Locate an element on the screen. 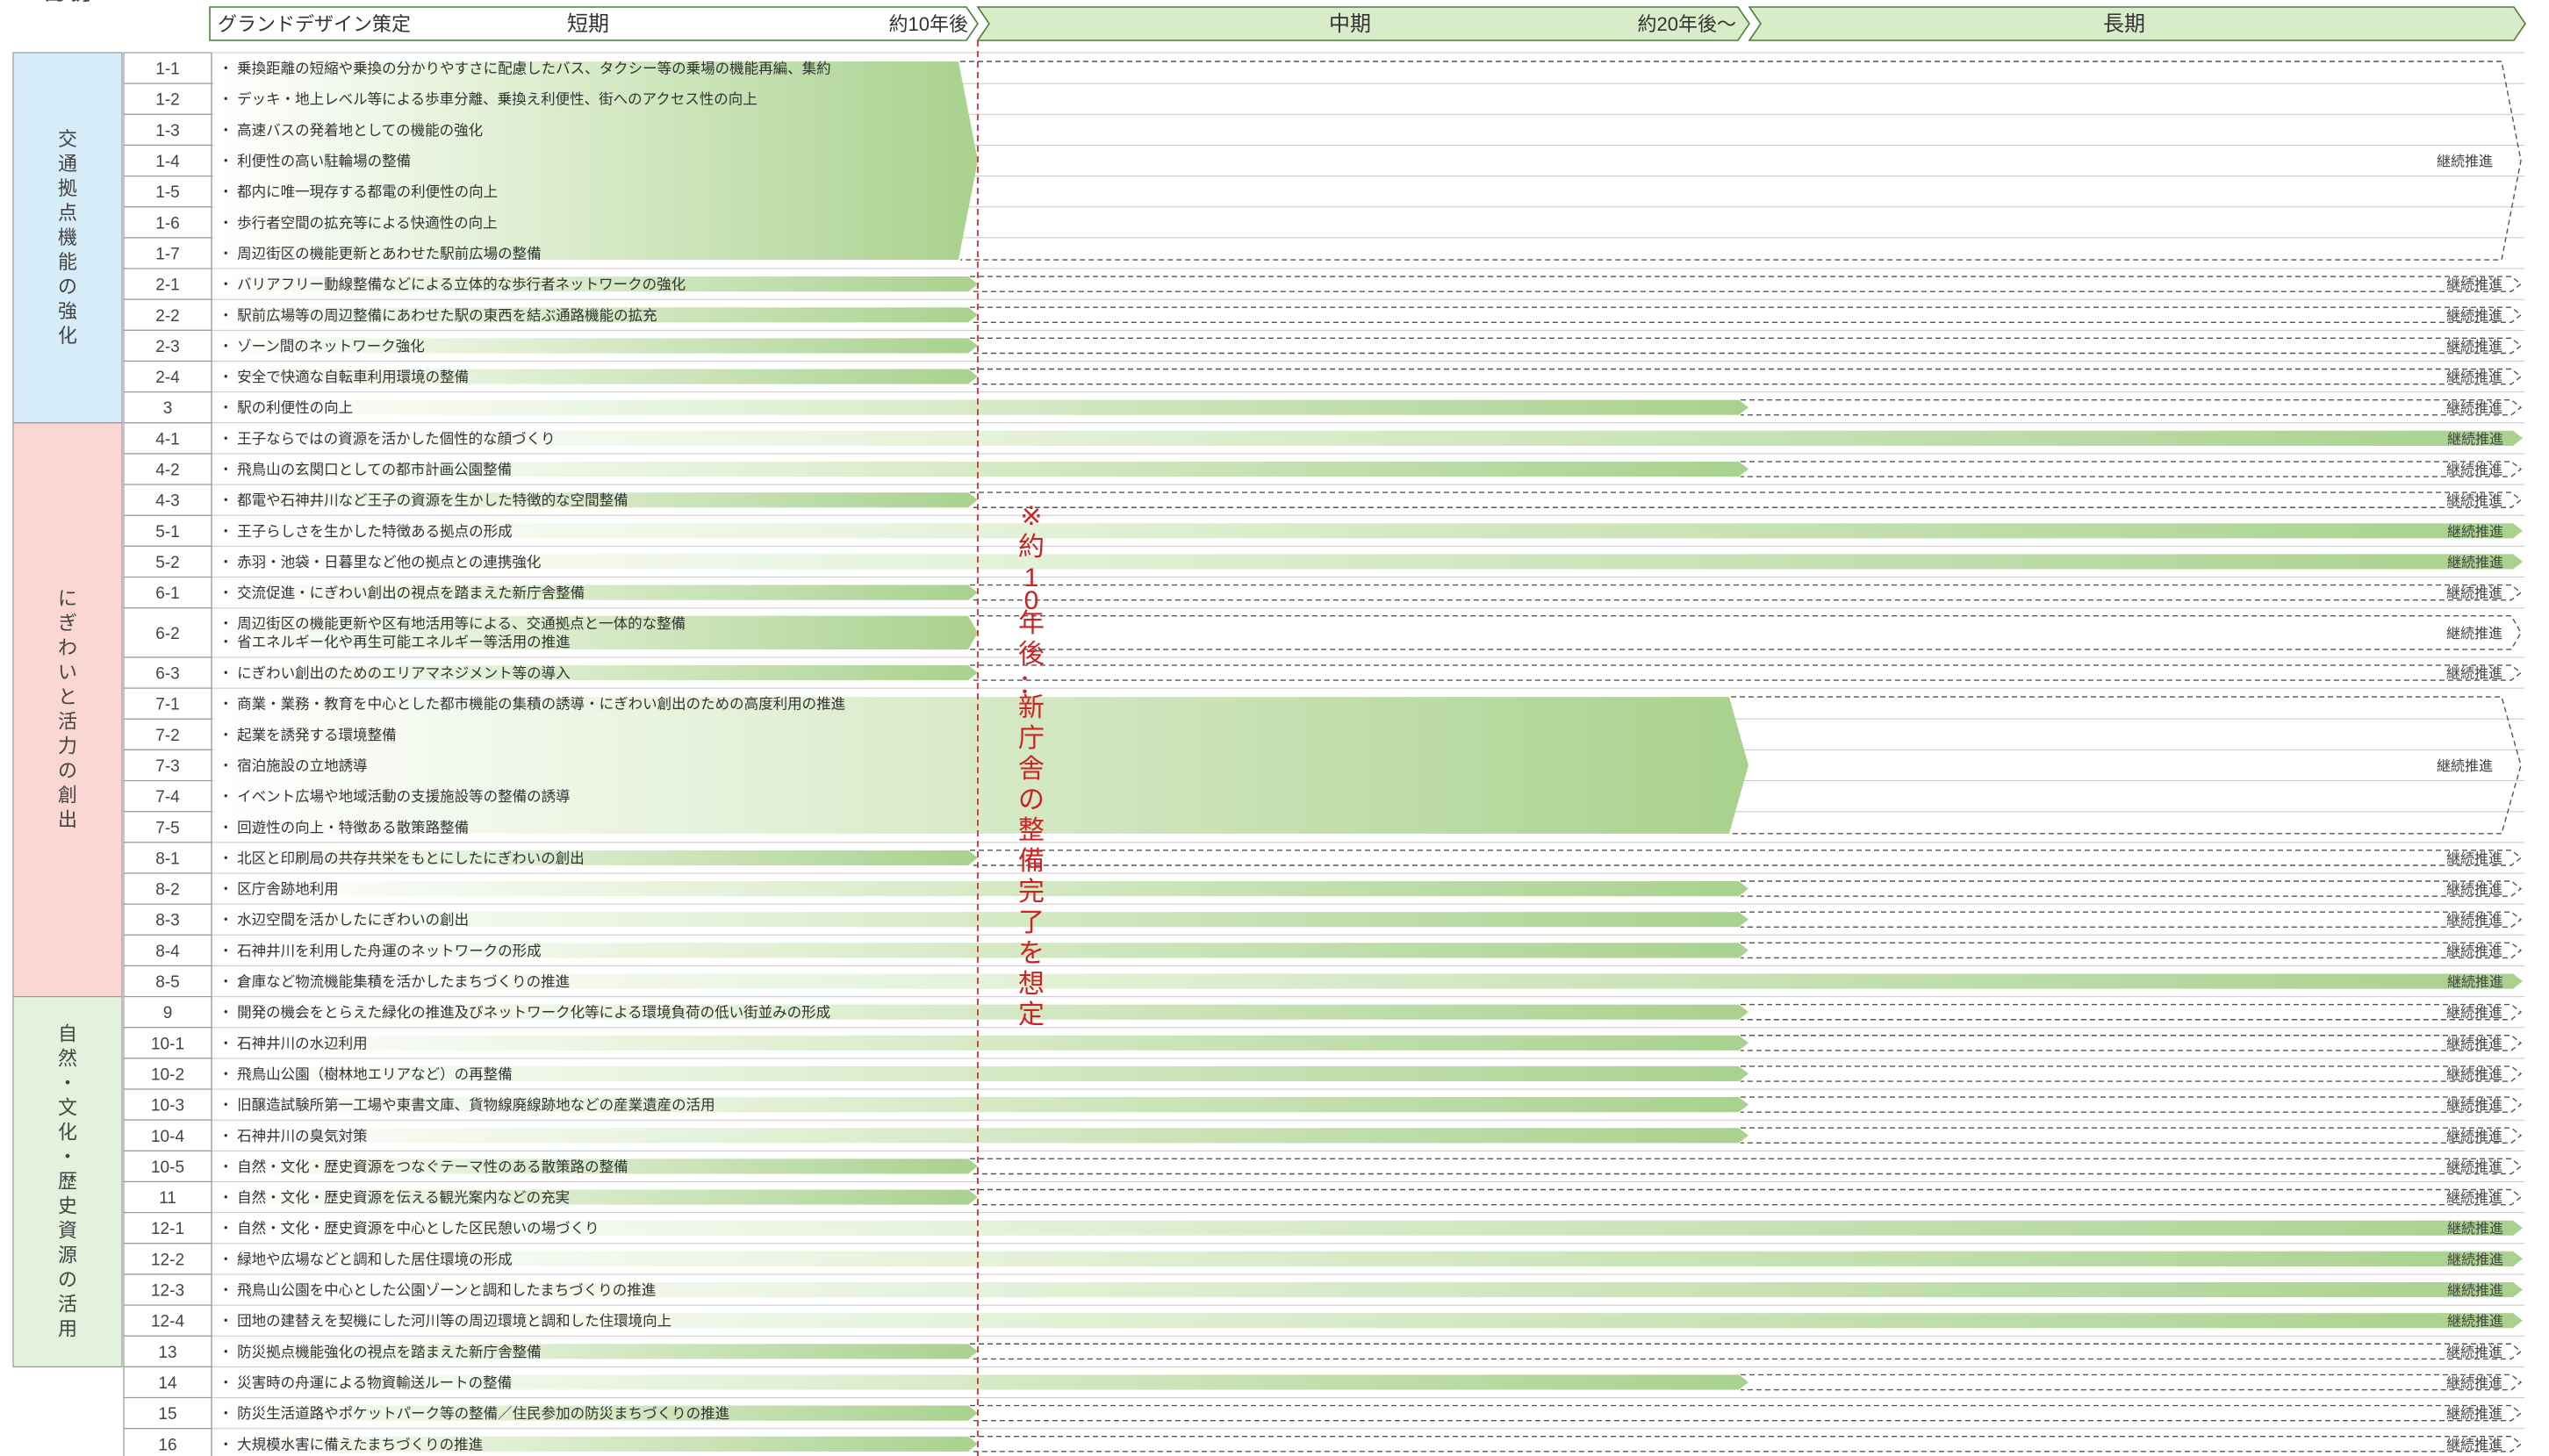  row-text: ・ 安全で快適な自転車利用環境の整備 is located at coordinates (344, 377).